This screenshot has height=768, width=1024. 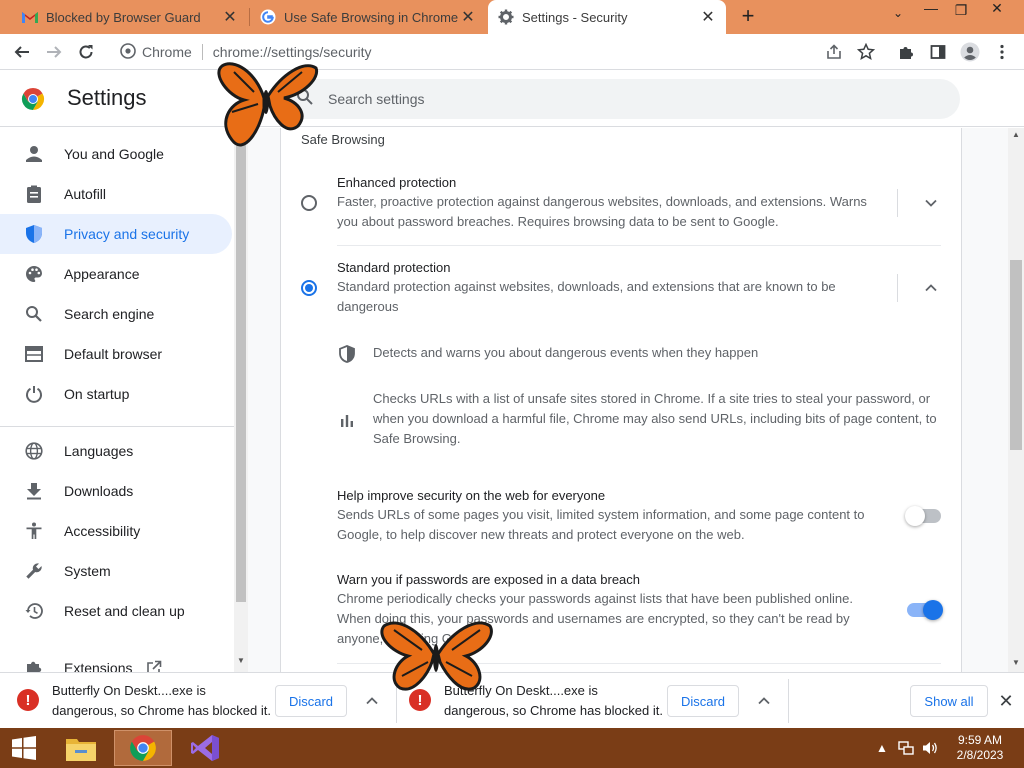 What do you see at coordinates (933, 610) in the screenshot?
I see `toggle-knob` at bounding box center [933, 610].